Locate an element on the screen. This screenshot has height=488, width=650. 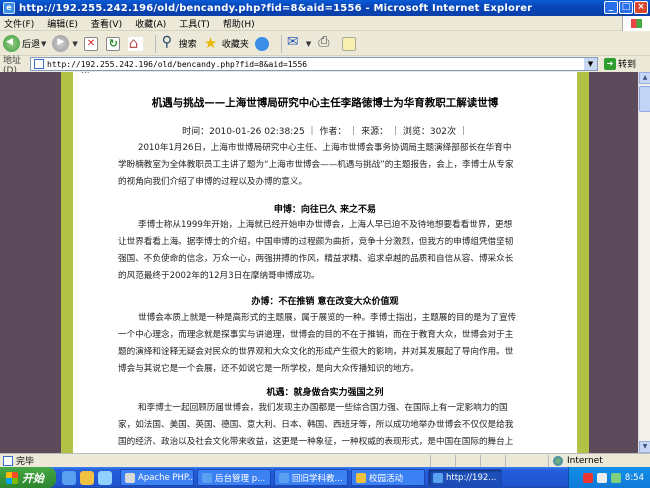
edit-button is located at coordinates (350, 43).